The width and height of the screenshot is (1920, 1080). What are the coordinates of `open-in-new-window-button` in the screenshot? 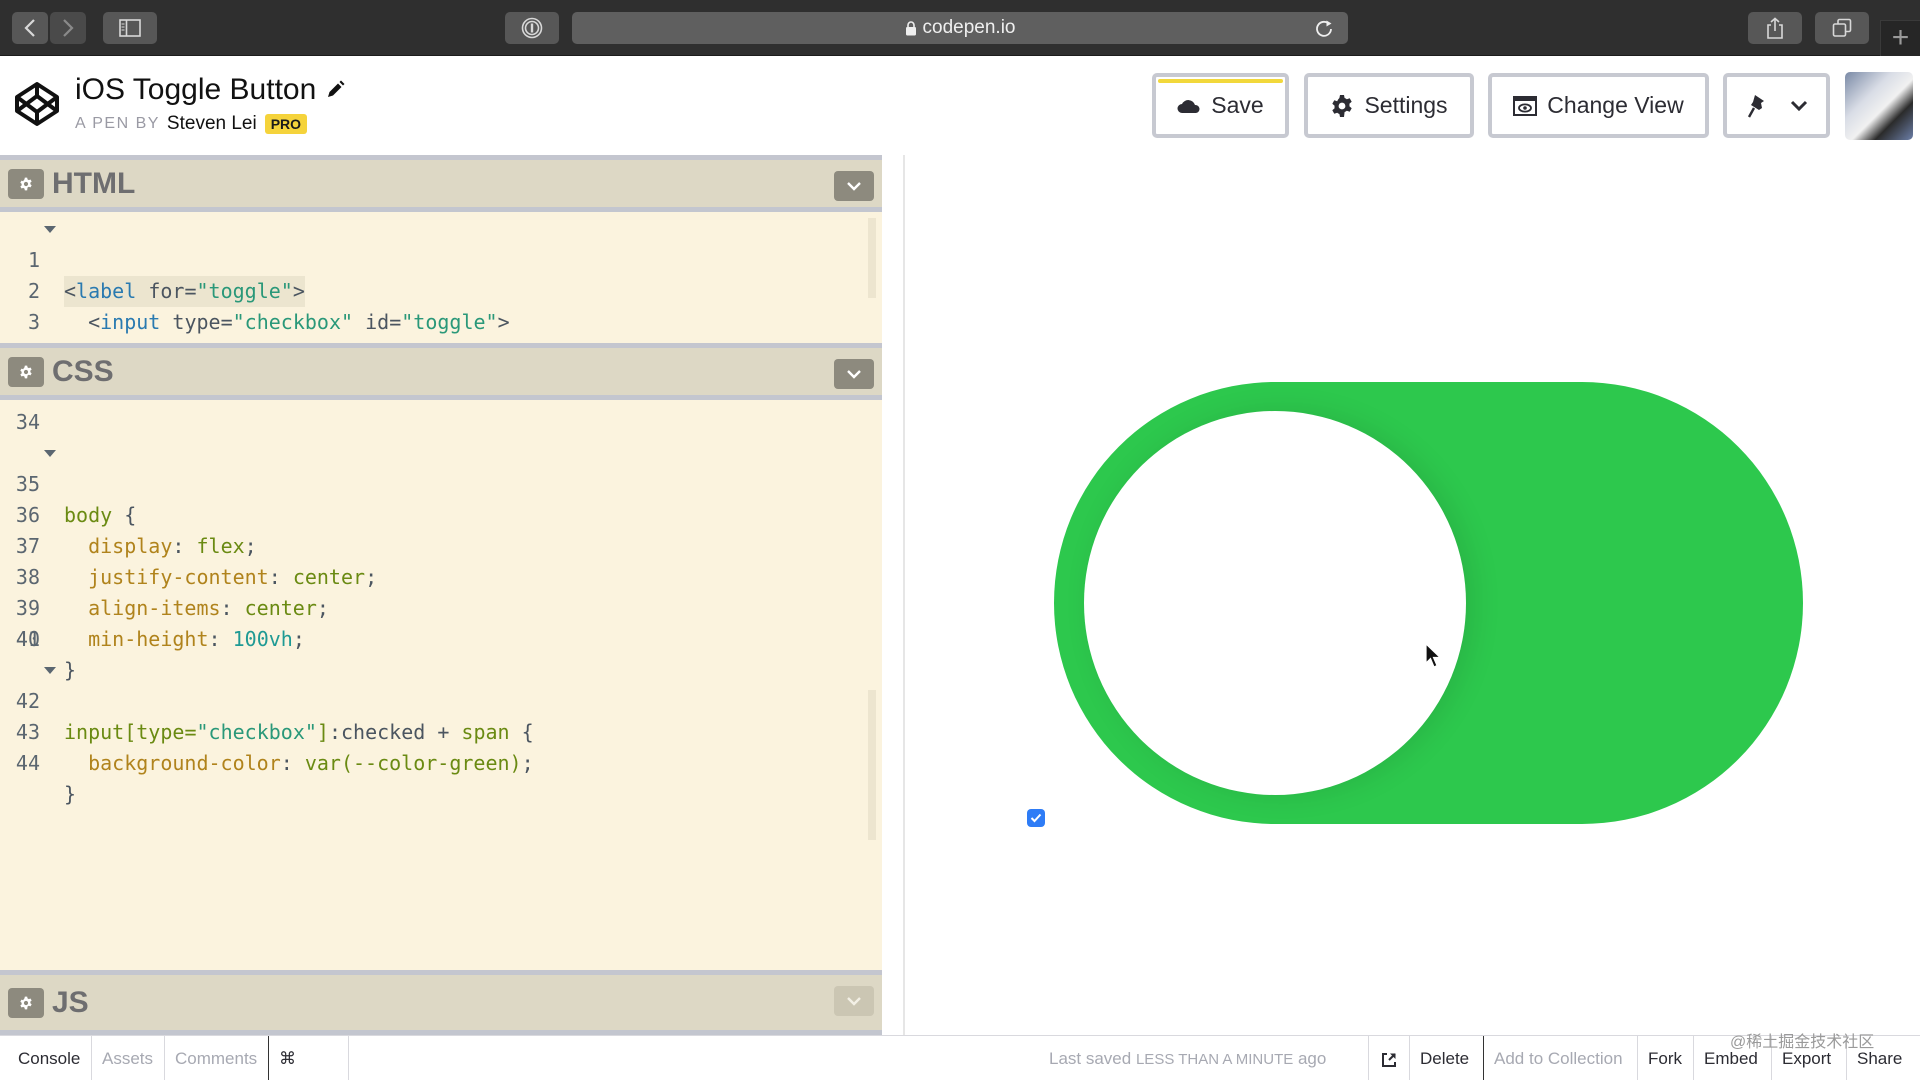 It's located at (1389, 1058).